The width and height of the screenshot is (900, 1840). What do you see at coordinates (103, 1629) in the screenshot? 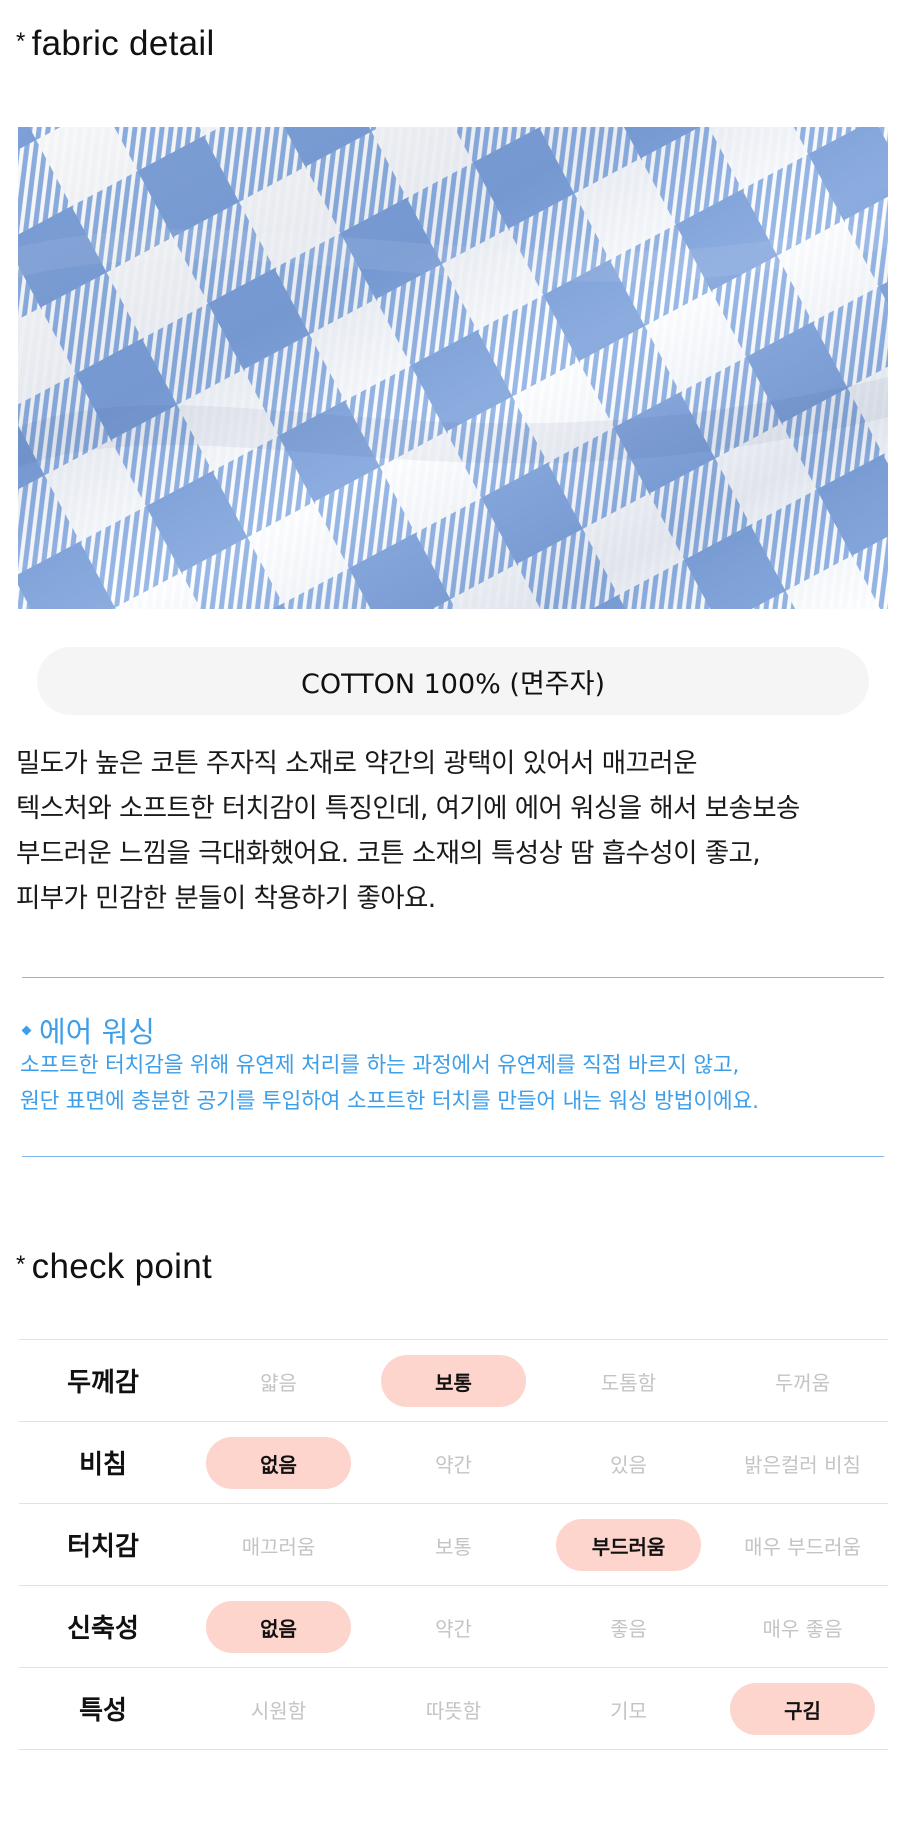
I see `row-label: 신축성` at bounding box center [103, 1629].